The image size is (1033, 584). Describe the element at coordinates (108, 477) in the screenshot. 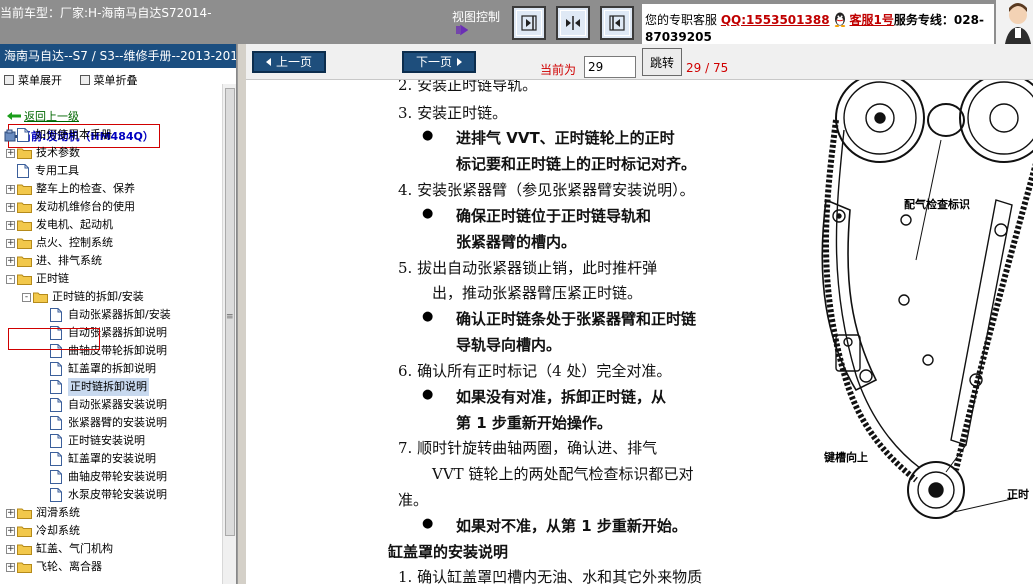

I see `tree-item: 曲轴皮带轮安装说明` at that location.